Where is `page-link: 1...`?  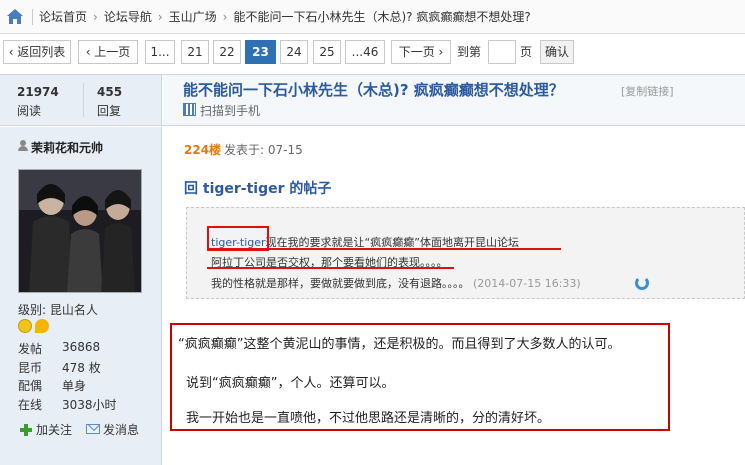 page-link: 1... is located at coordinates (160, 52).